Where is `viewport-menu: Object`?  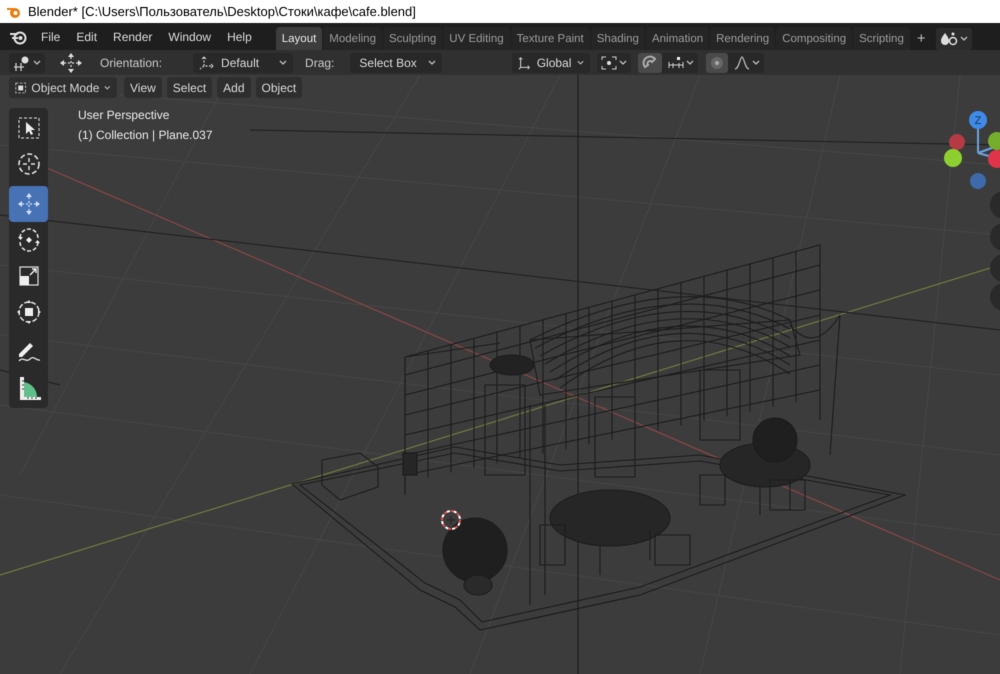 viewport-menu: Object is located at coordinates (279, 87).